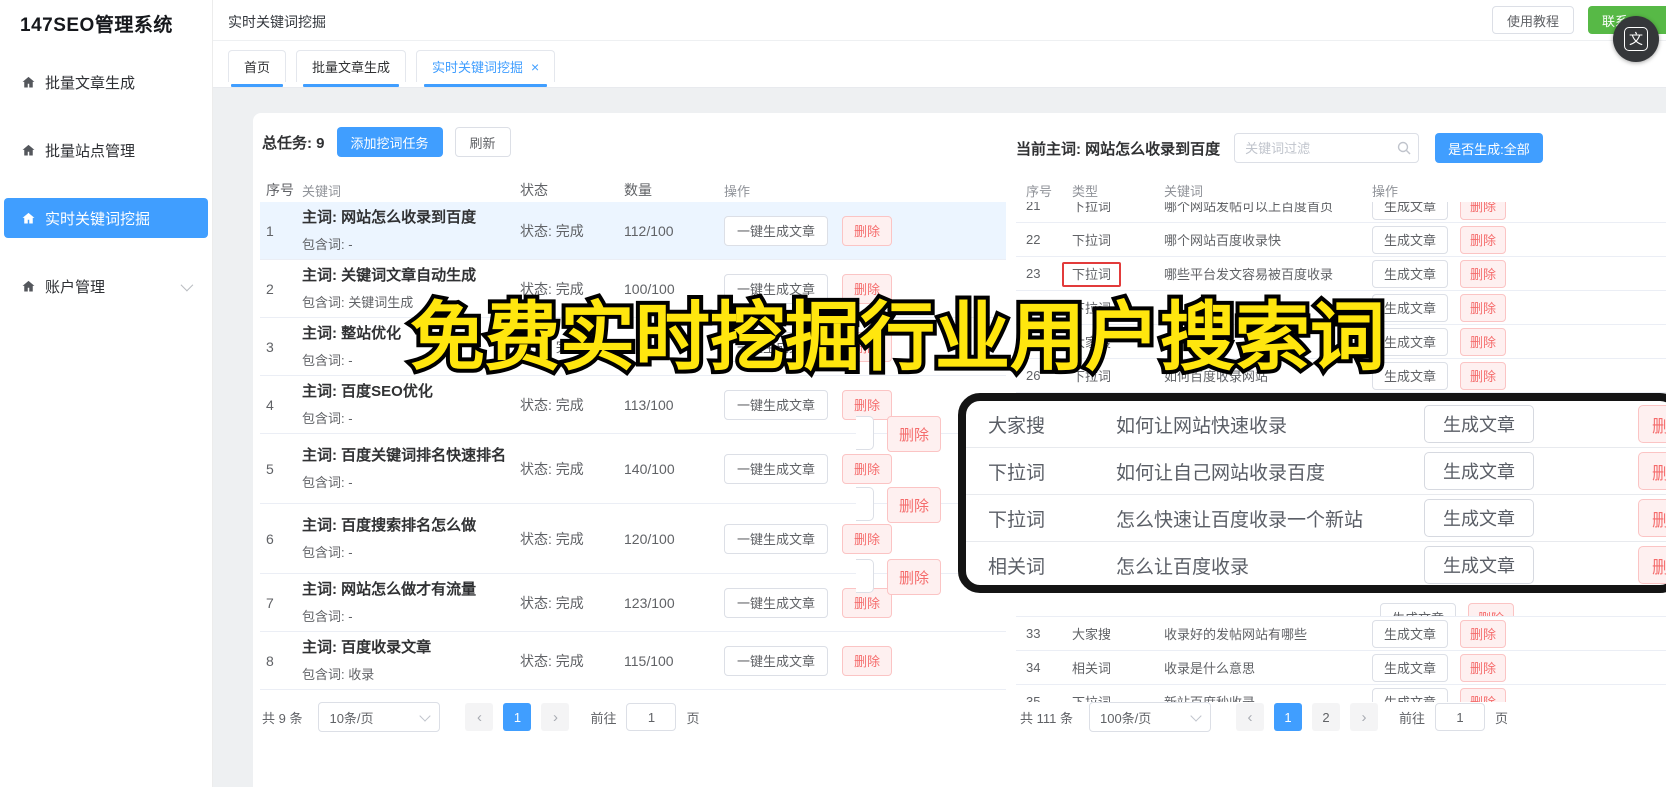  Describe the element at coordinates (293, 143) in the screenshot. I see `total-tasks-label: 总任务: 9` at that location.